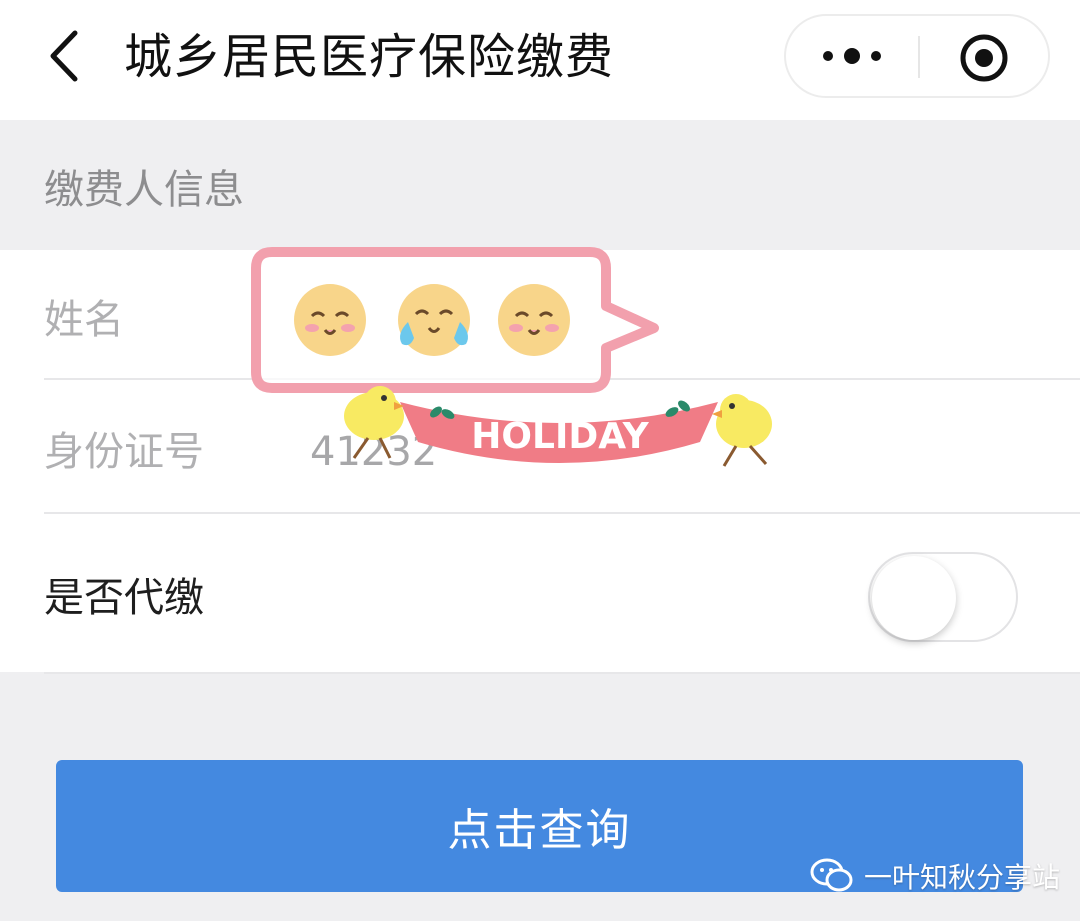 Image resolution: width=1080 pixels, height=921 pixels. What do you see at coordinates (434, 320) in the screenshot?
I see `crying-face-icon` at bounding box center [434, 320].